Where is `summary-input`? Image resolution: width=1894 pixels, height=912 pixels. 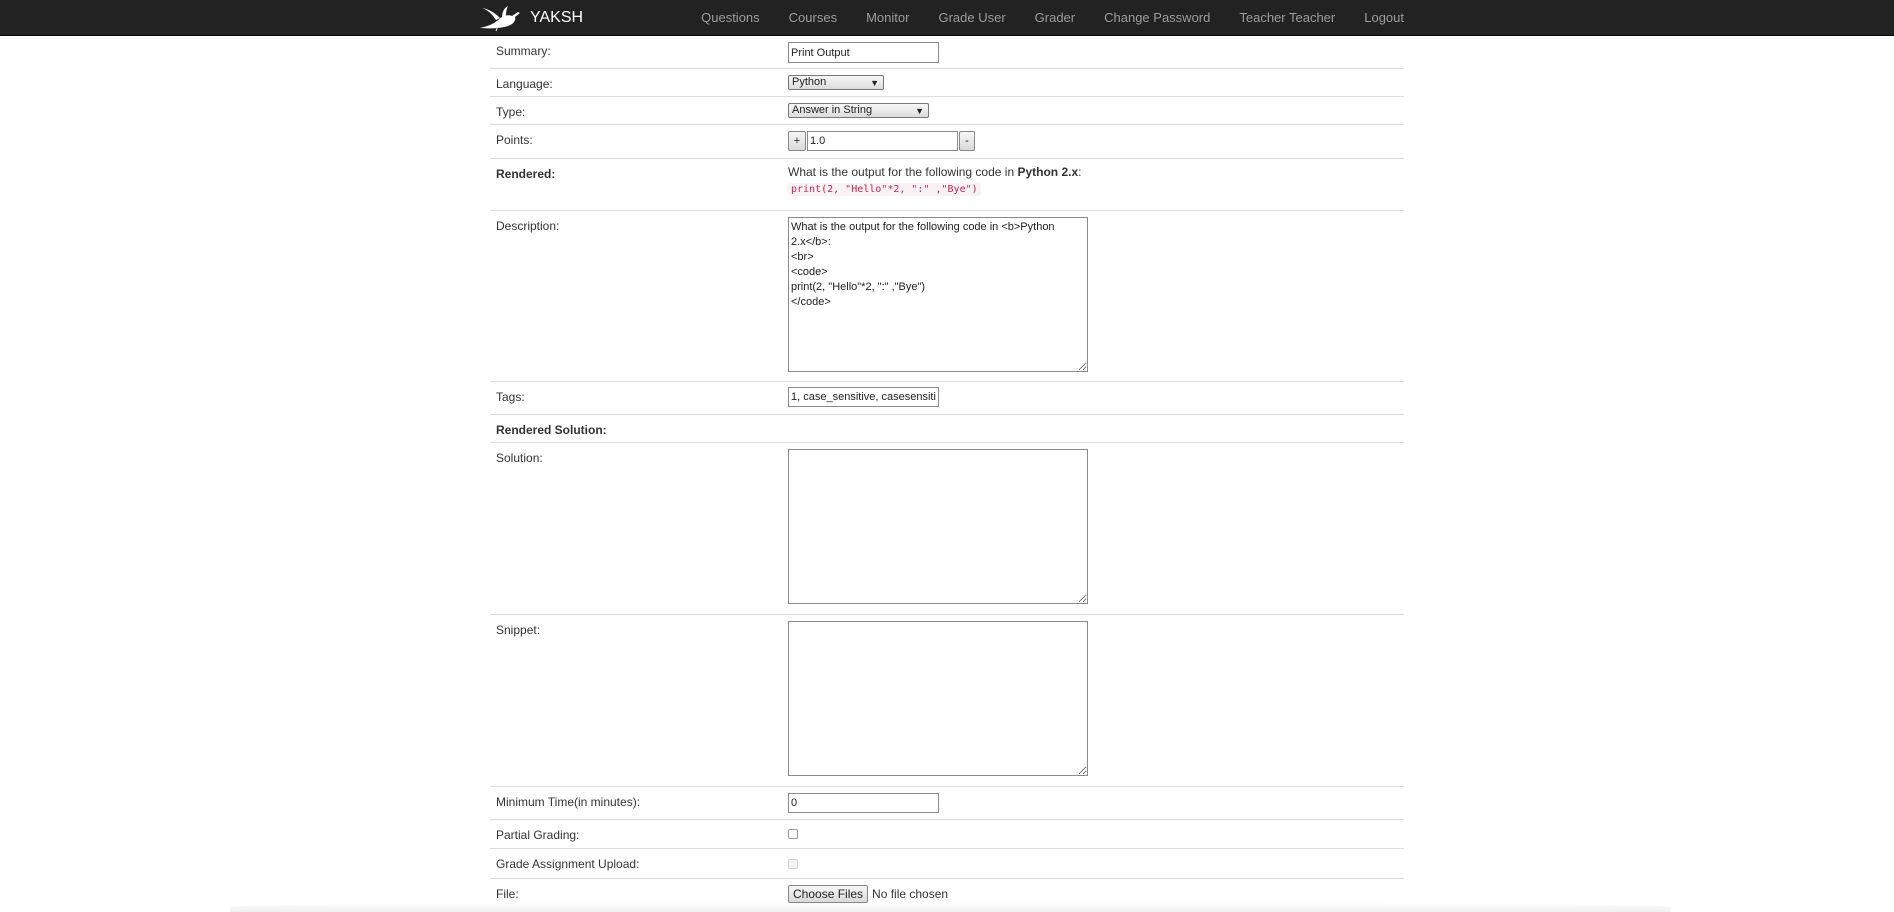
summary-input is located at coordinates (863, 52).